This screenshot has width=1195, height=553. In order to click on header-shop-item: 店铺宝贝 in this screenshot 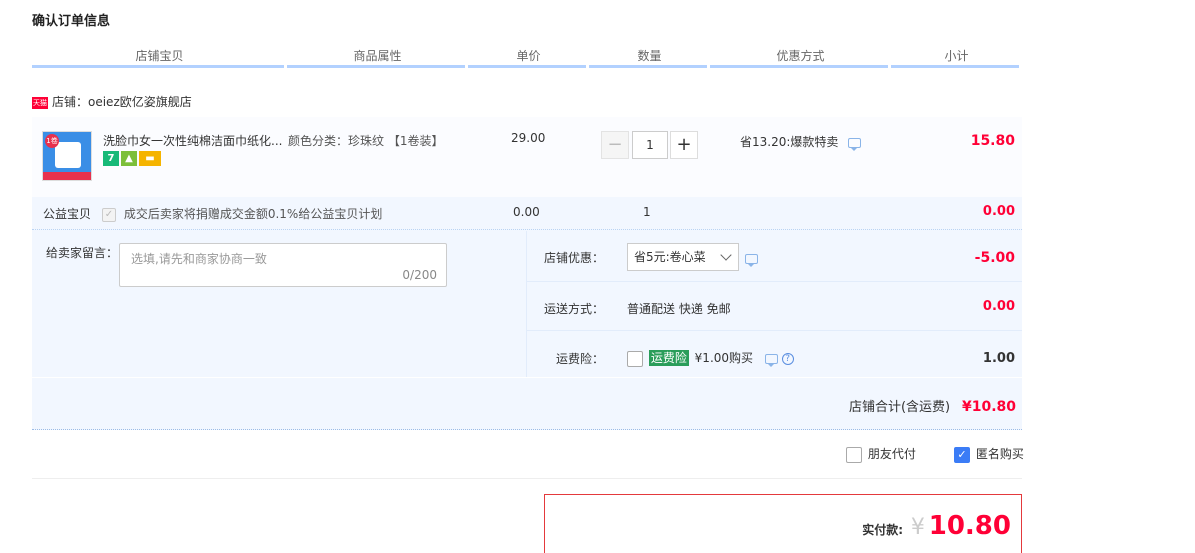, I will do `click(159, 57)`.